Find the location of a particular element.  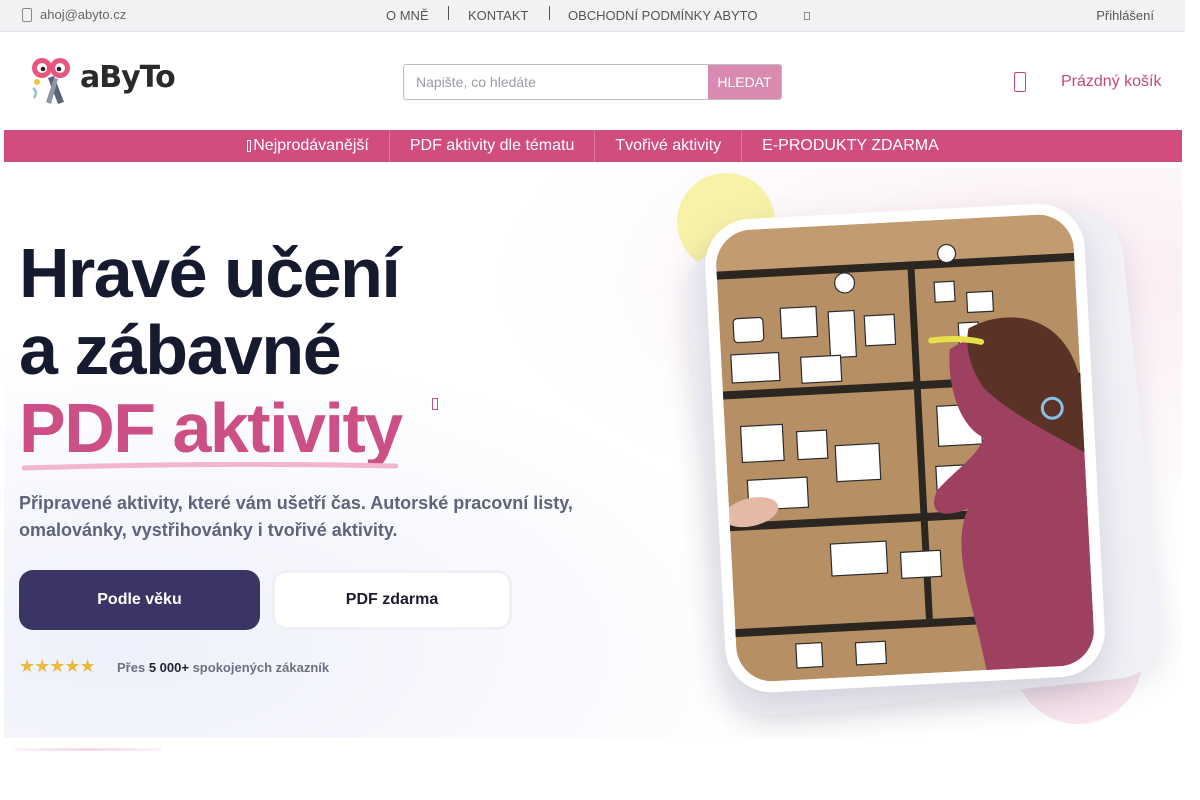

search-bar: HLEDAT is located at coordinates (592, 82).